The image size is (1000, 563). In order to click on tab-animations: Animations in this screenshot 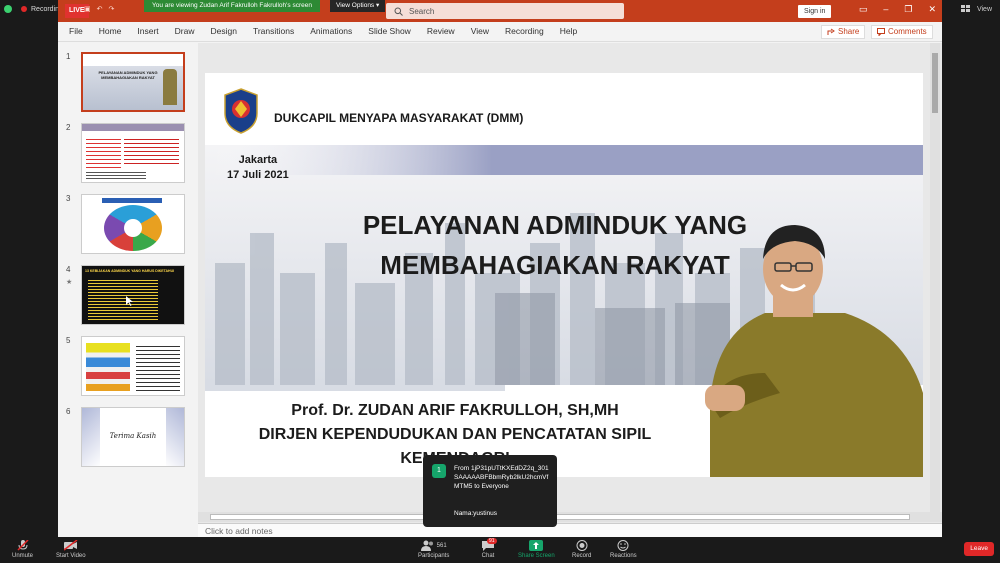, I will do `click(331, 31)`.